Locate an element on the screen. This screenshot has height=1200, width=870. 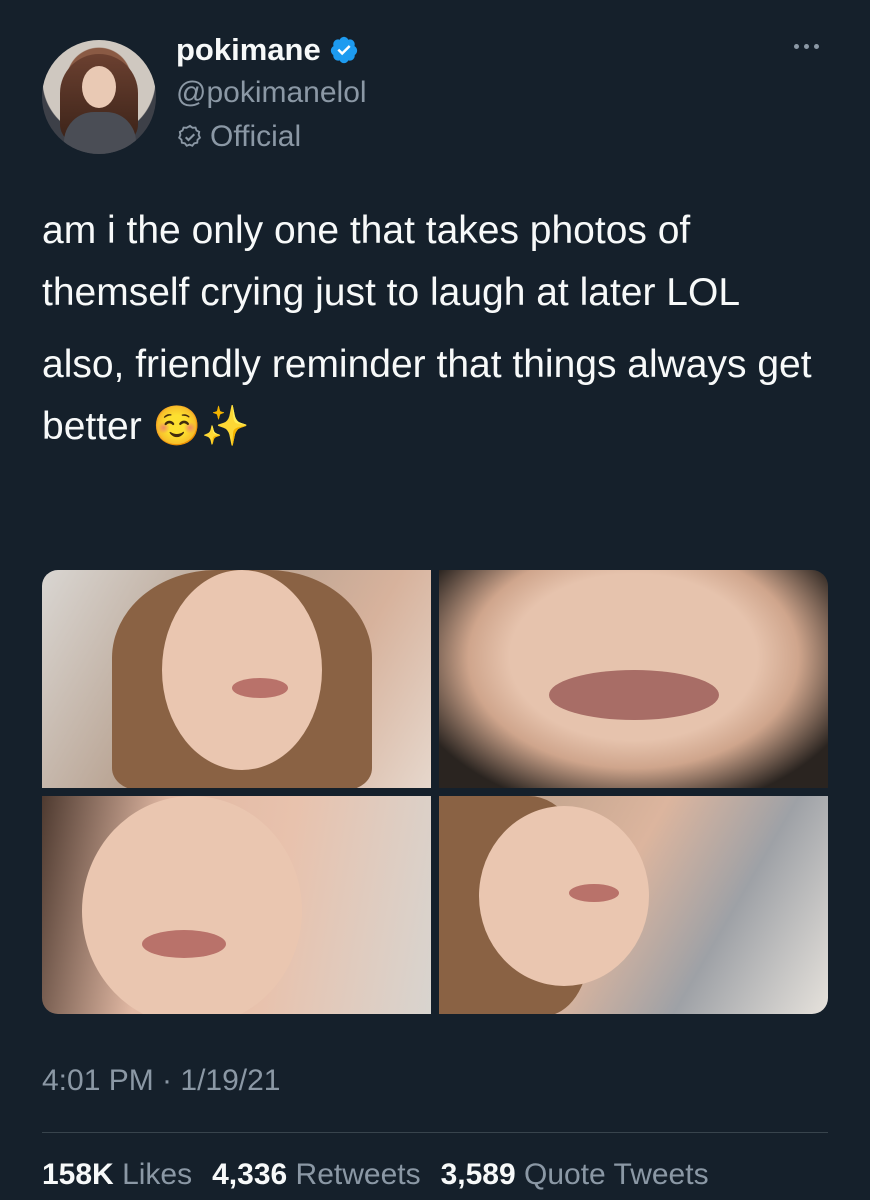
likes-stat: 158K Likes is located at coordinates (117, 1175).